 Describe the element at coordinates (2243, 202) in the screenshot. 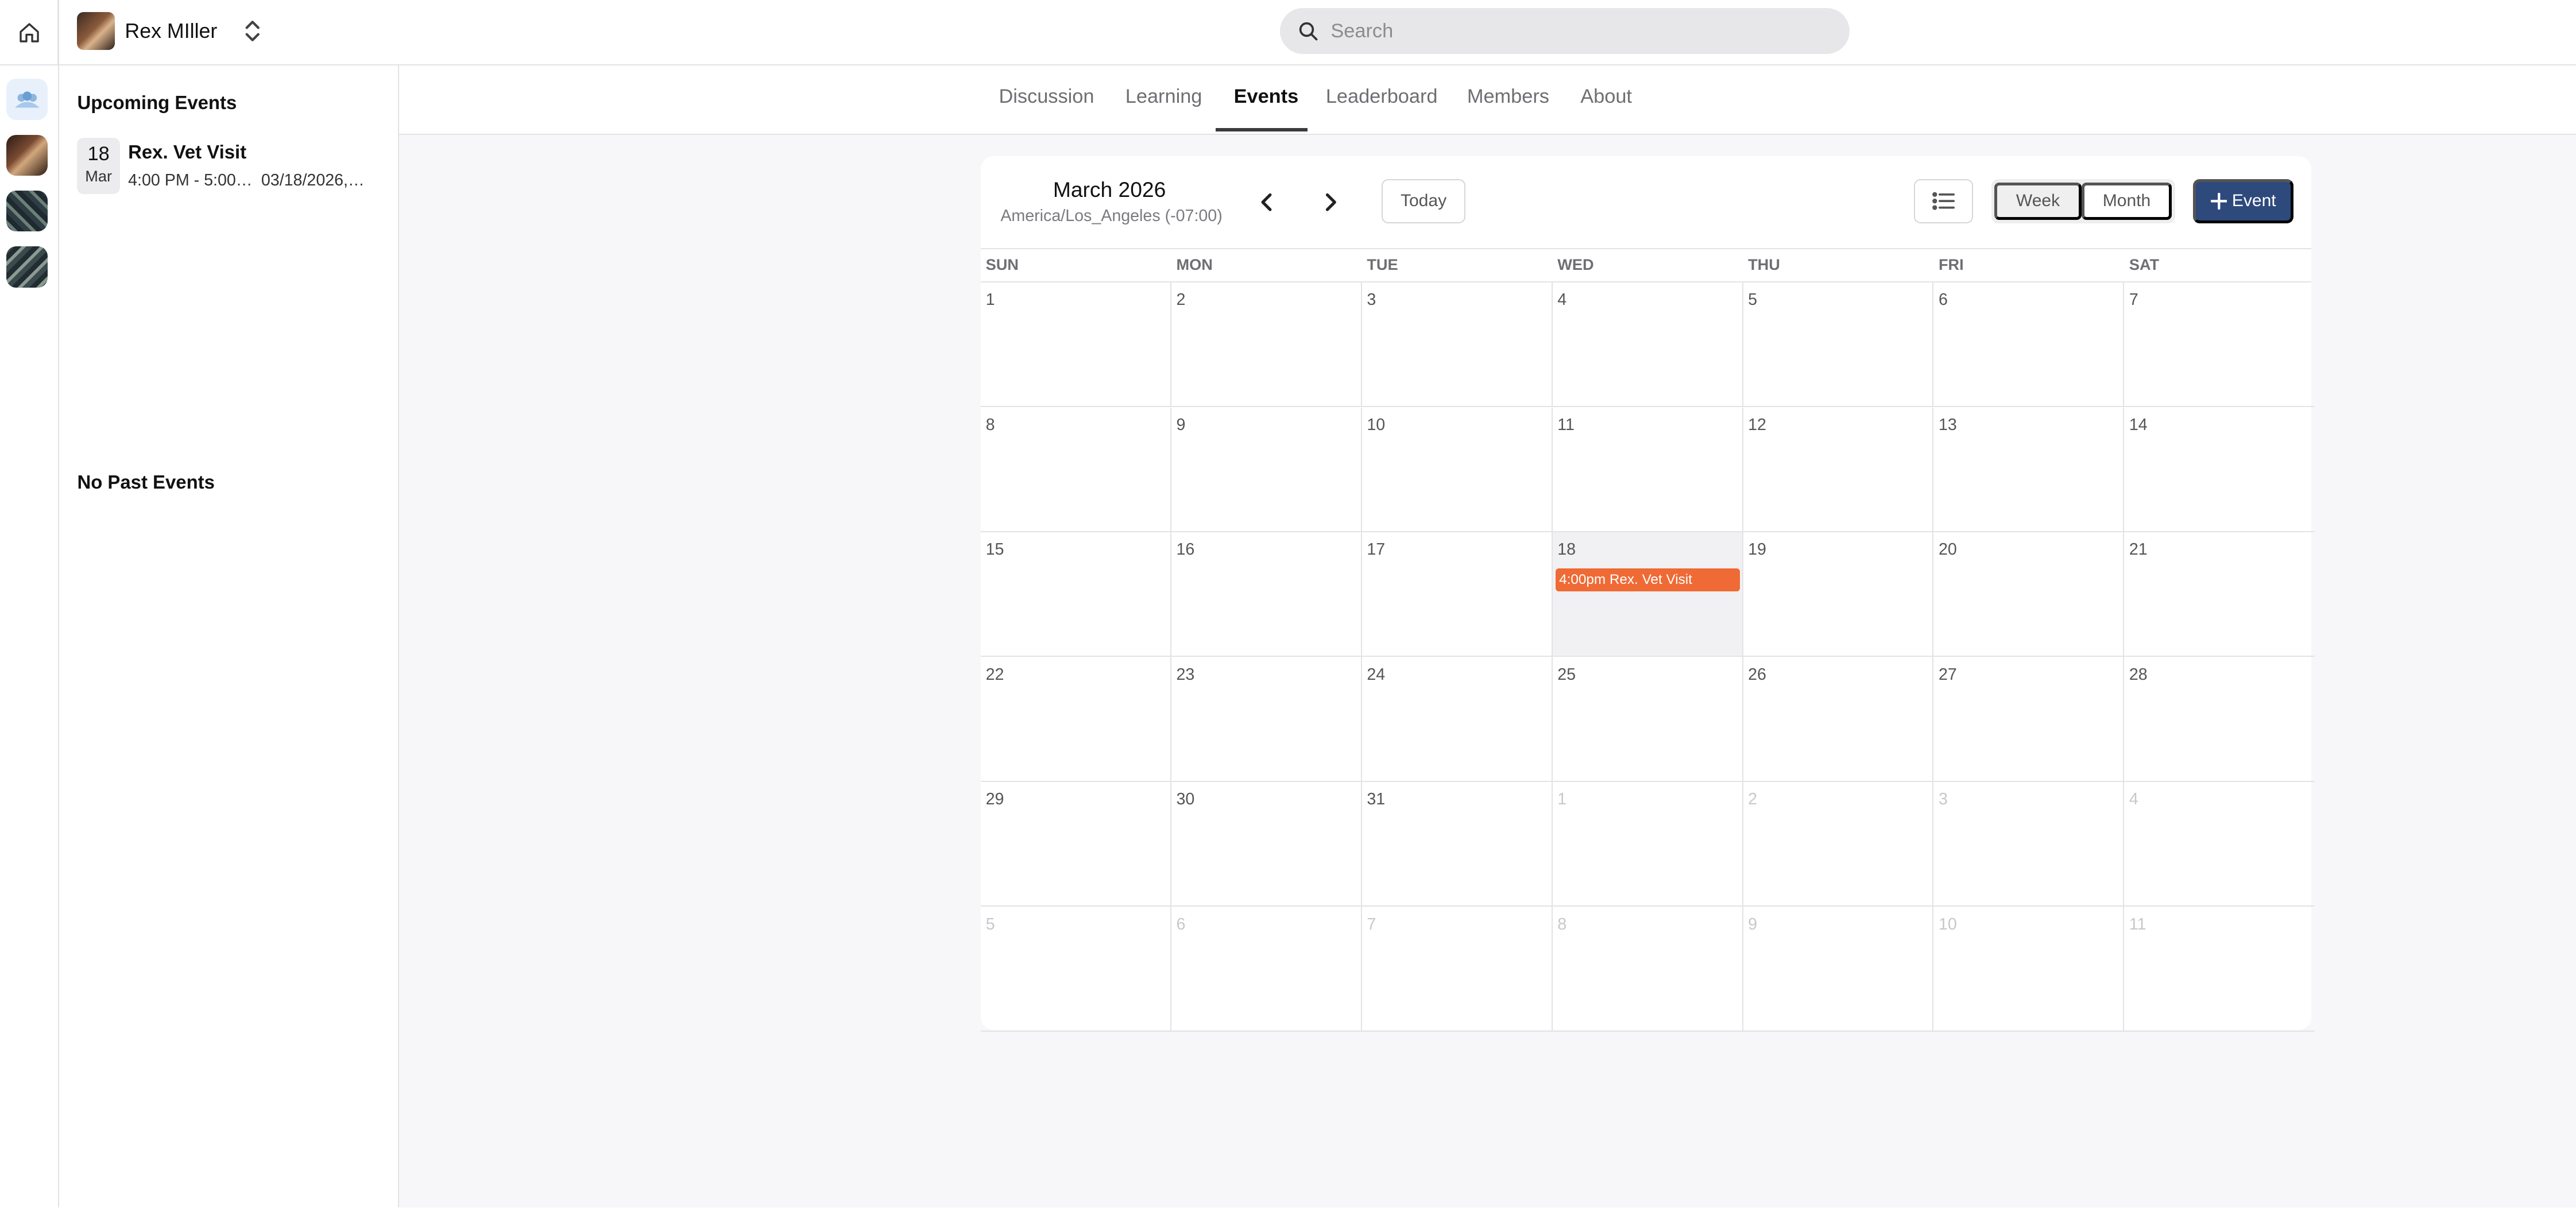

I see `add-event-button: Event` at that location.